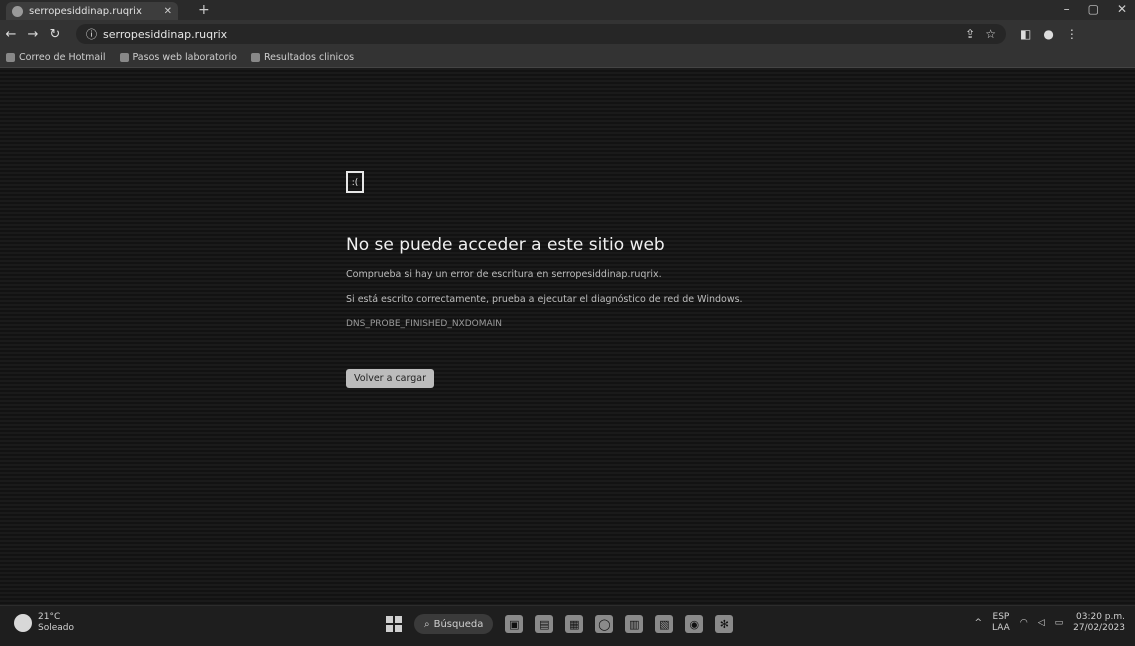 This screenshot has width=1135, height=646. What do you see at coordinates (424, 324) in the screenshot?
I see `error-code: DNS_PROBE_FINISHED_NXDOMAIN` at bounding box center [424, 324].